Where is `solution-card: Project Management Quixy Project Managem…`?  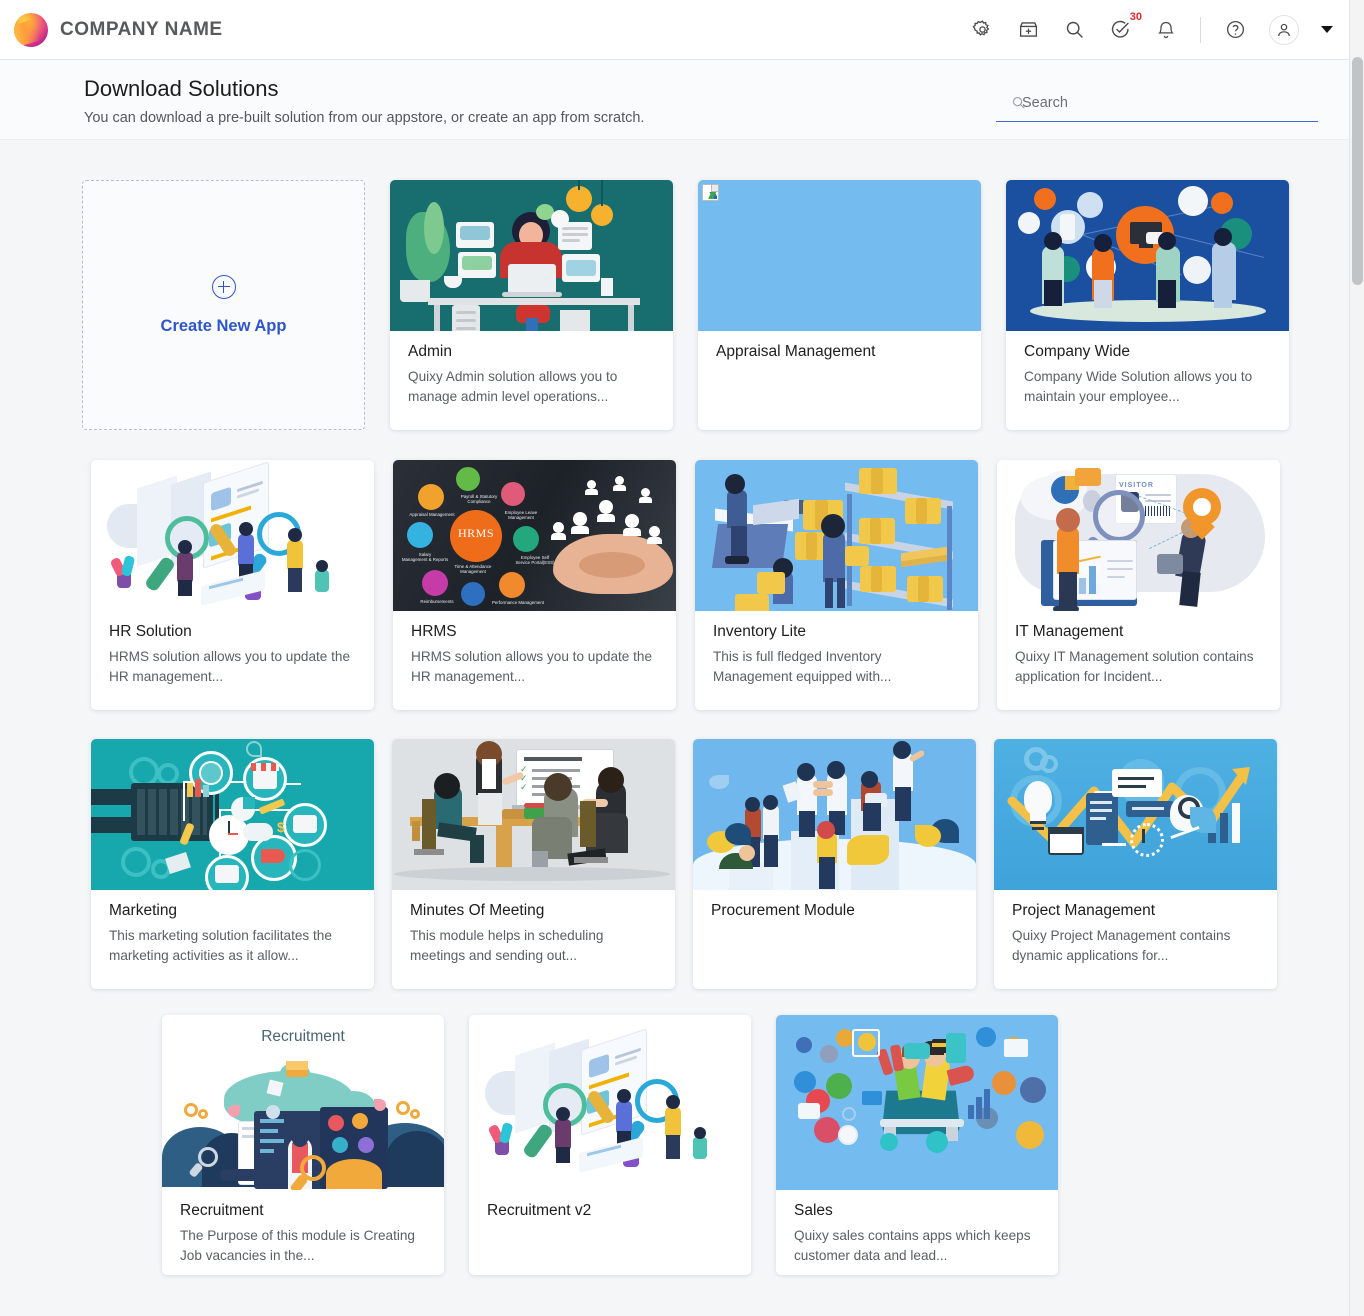 solution-card: Project Management Quixy Project Managem… is located at coordinates (1135, 864).